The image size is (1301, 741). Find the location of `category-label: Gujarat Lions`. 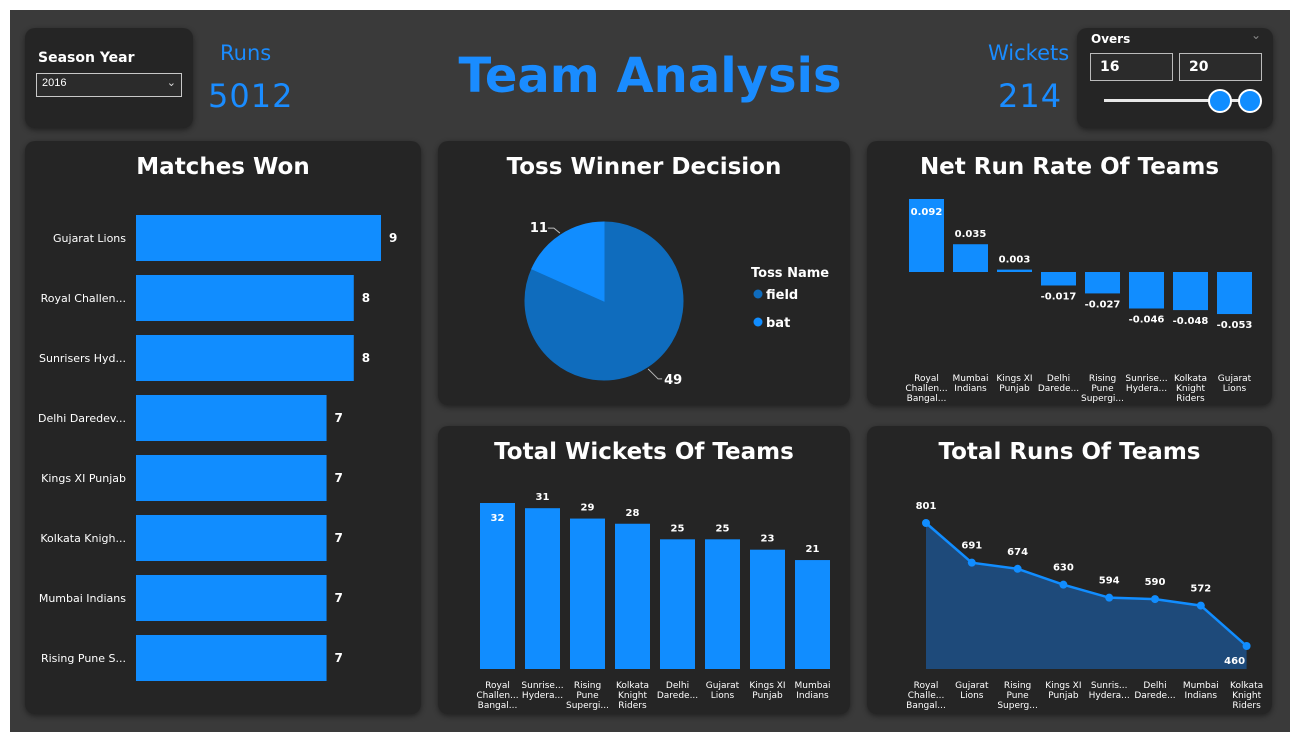

category-label: Gujarat Lions is located at coordinates (972, 691).